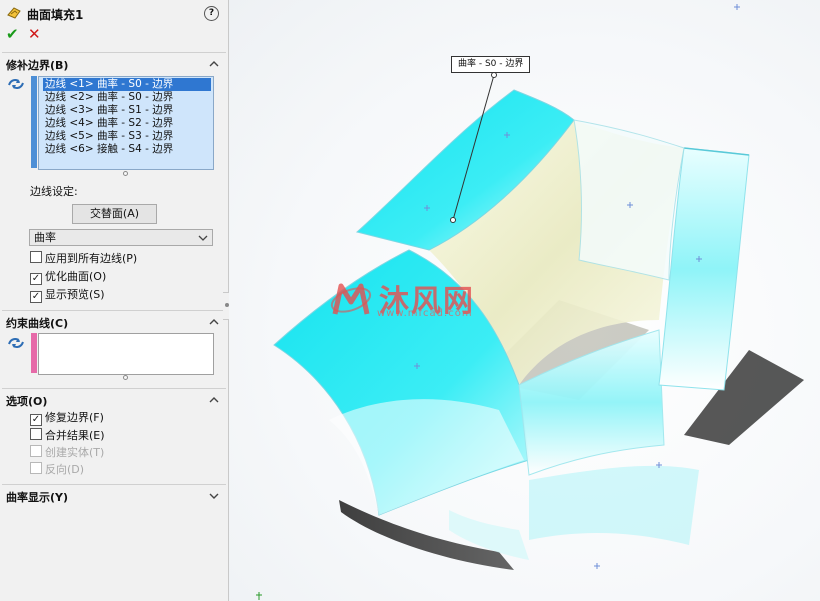  What do you see at coordinates (54, 191) in the screenshot?
I see `edge-settings-label: 边线设定:` at bounding box center [54, 191].